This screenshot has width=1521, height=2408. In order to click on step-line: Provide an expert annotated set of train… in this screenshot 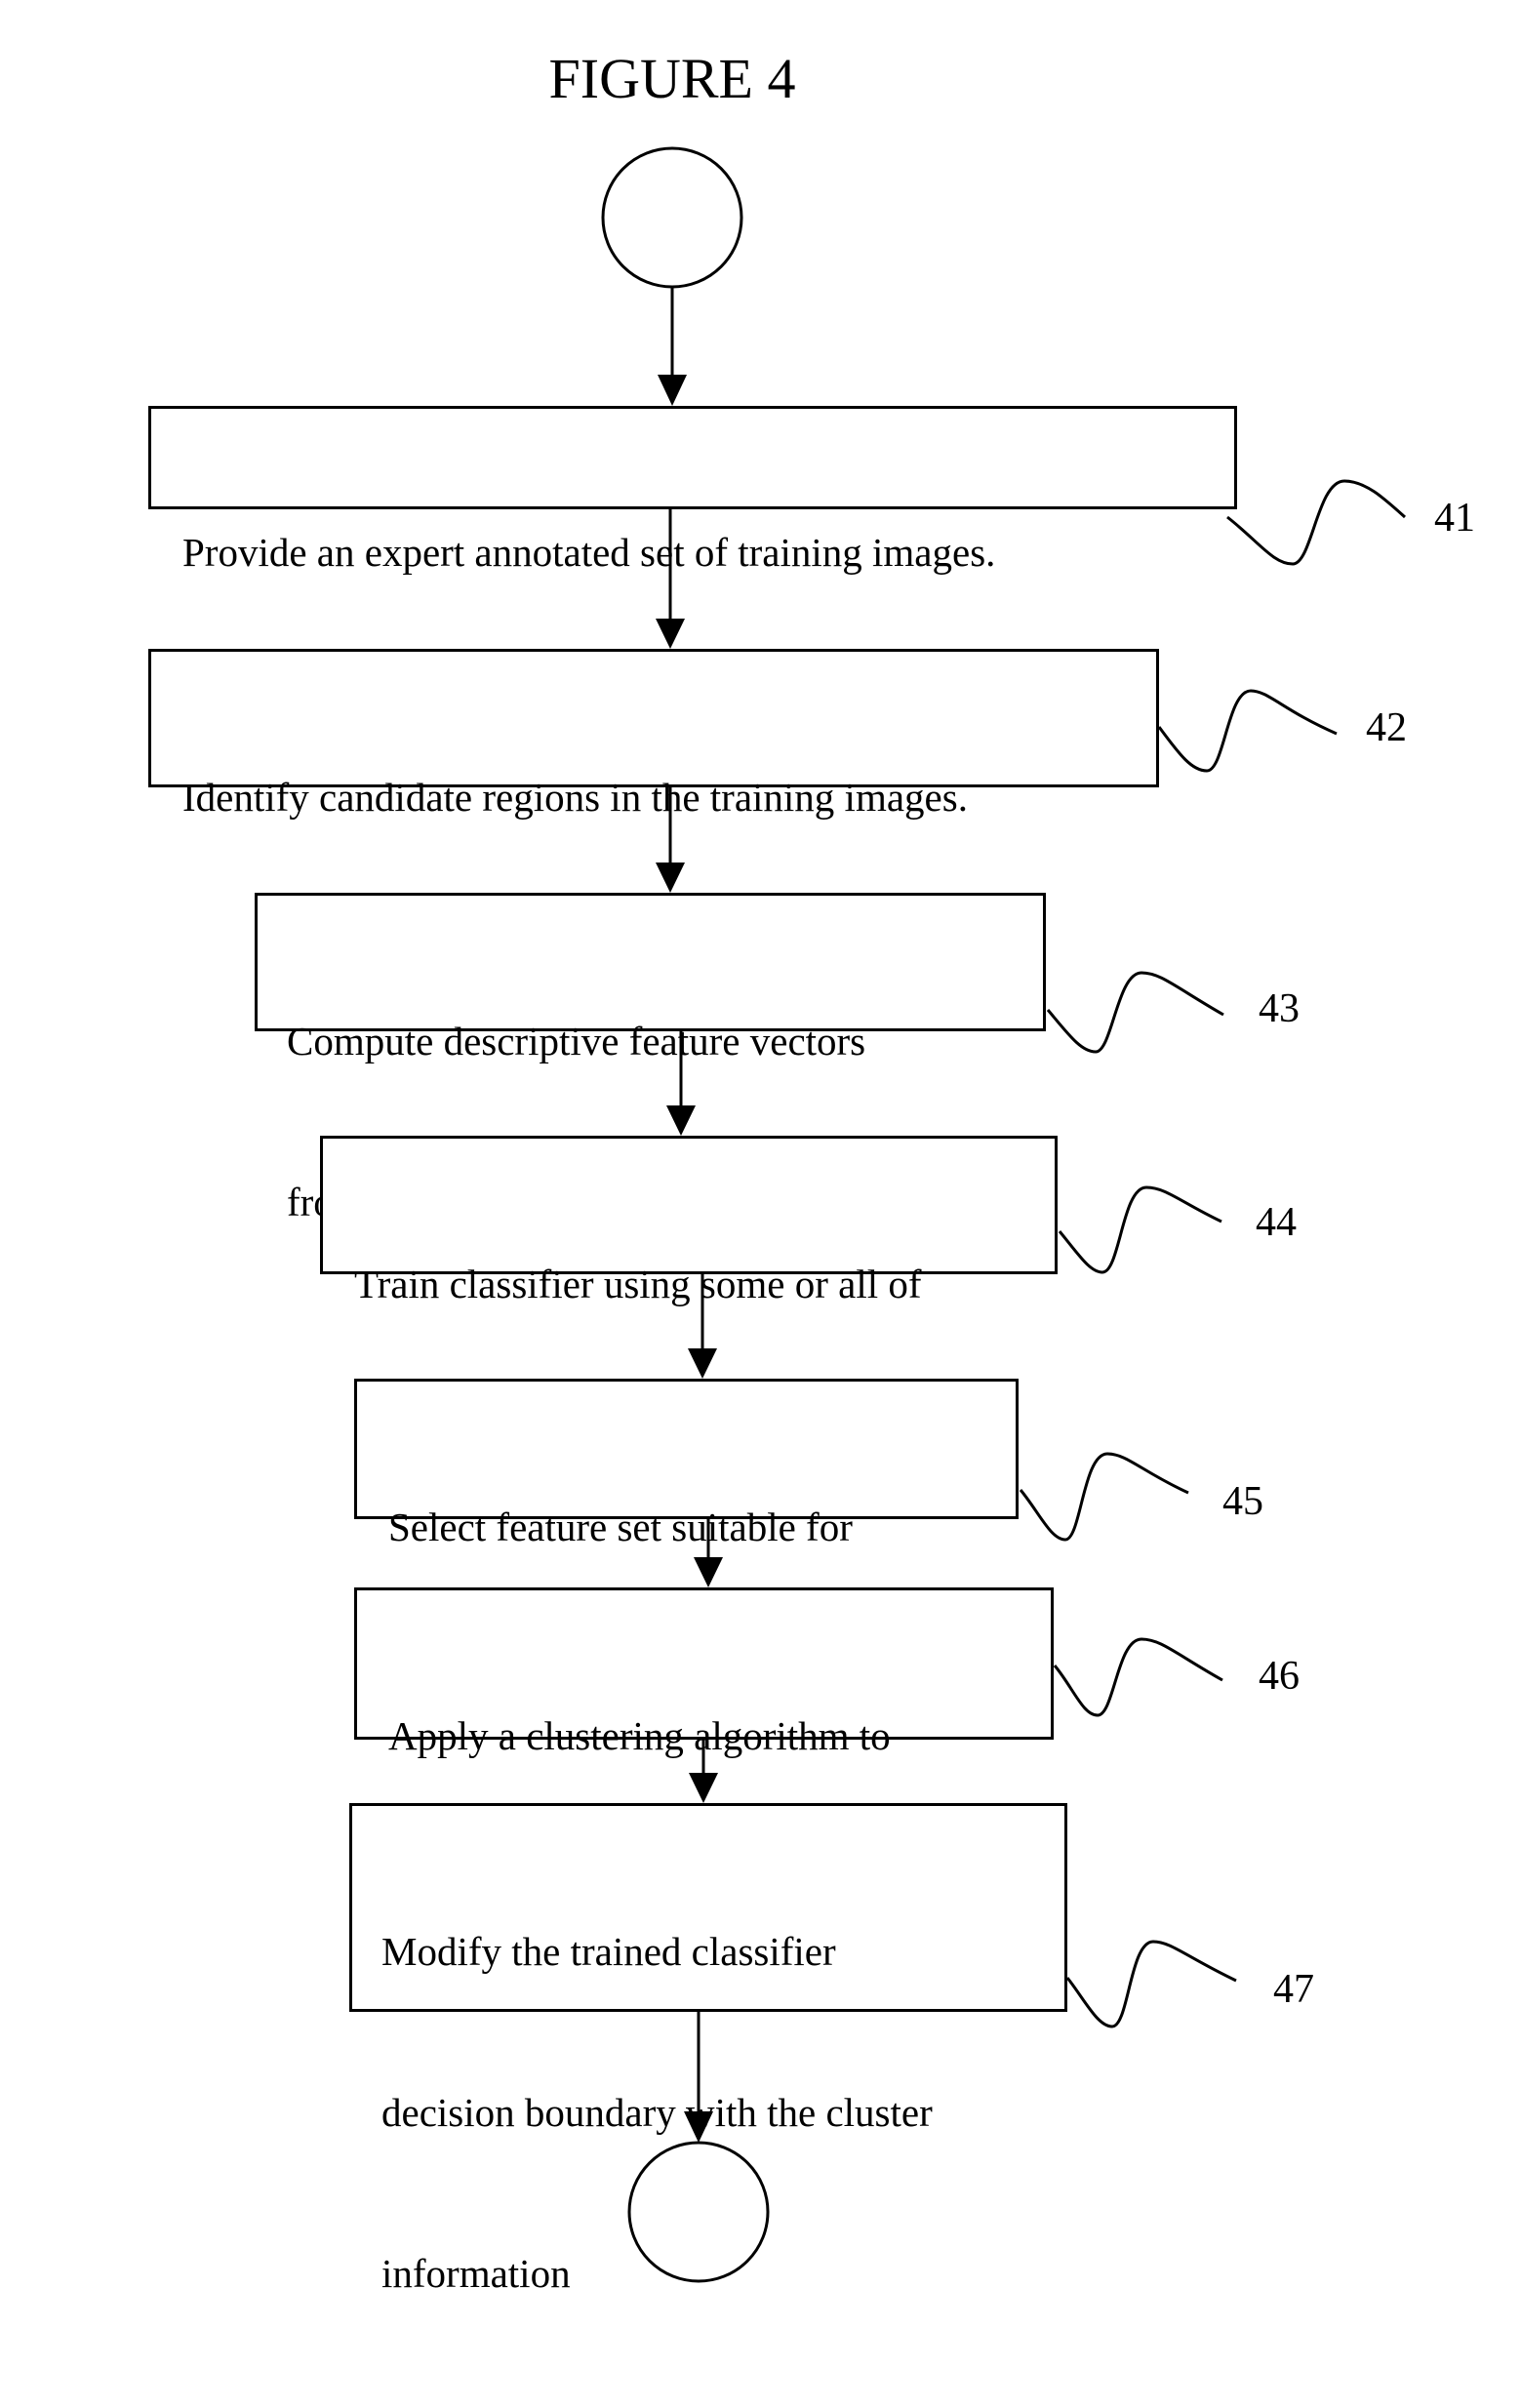, I will do `click(589, 553)`.